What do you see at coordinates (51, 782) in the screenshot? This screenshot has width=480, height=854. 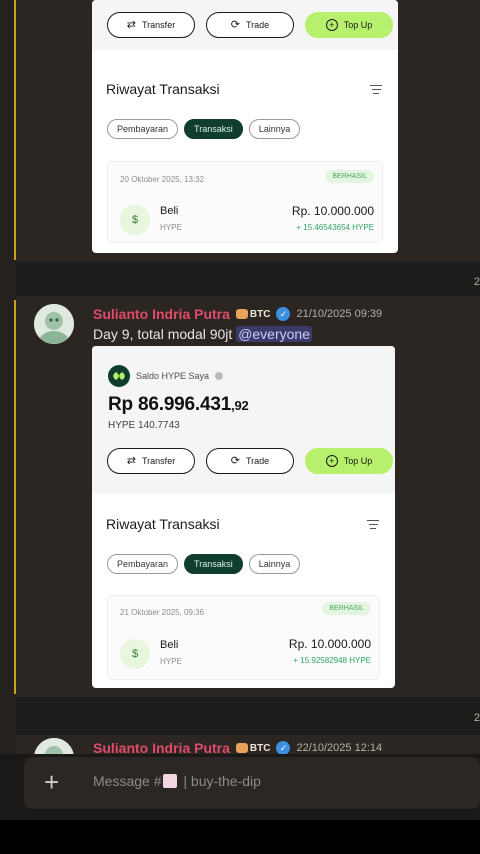 I see `plus-icon: +` at bounding box center [51, 782].